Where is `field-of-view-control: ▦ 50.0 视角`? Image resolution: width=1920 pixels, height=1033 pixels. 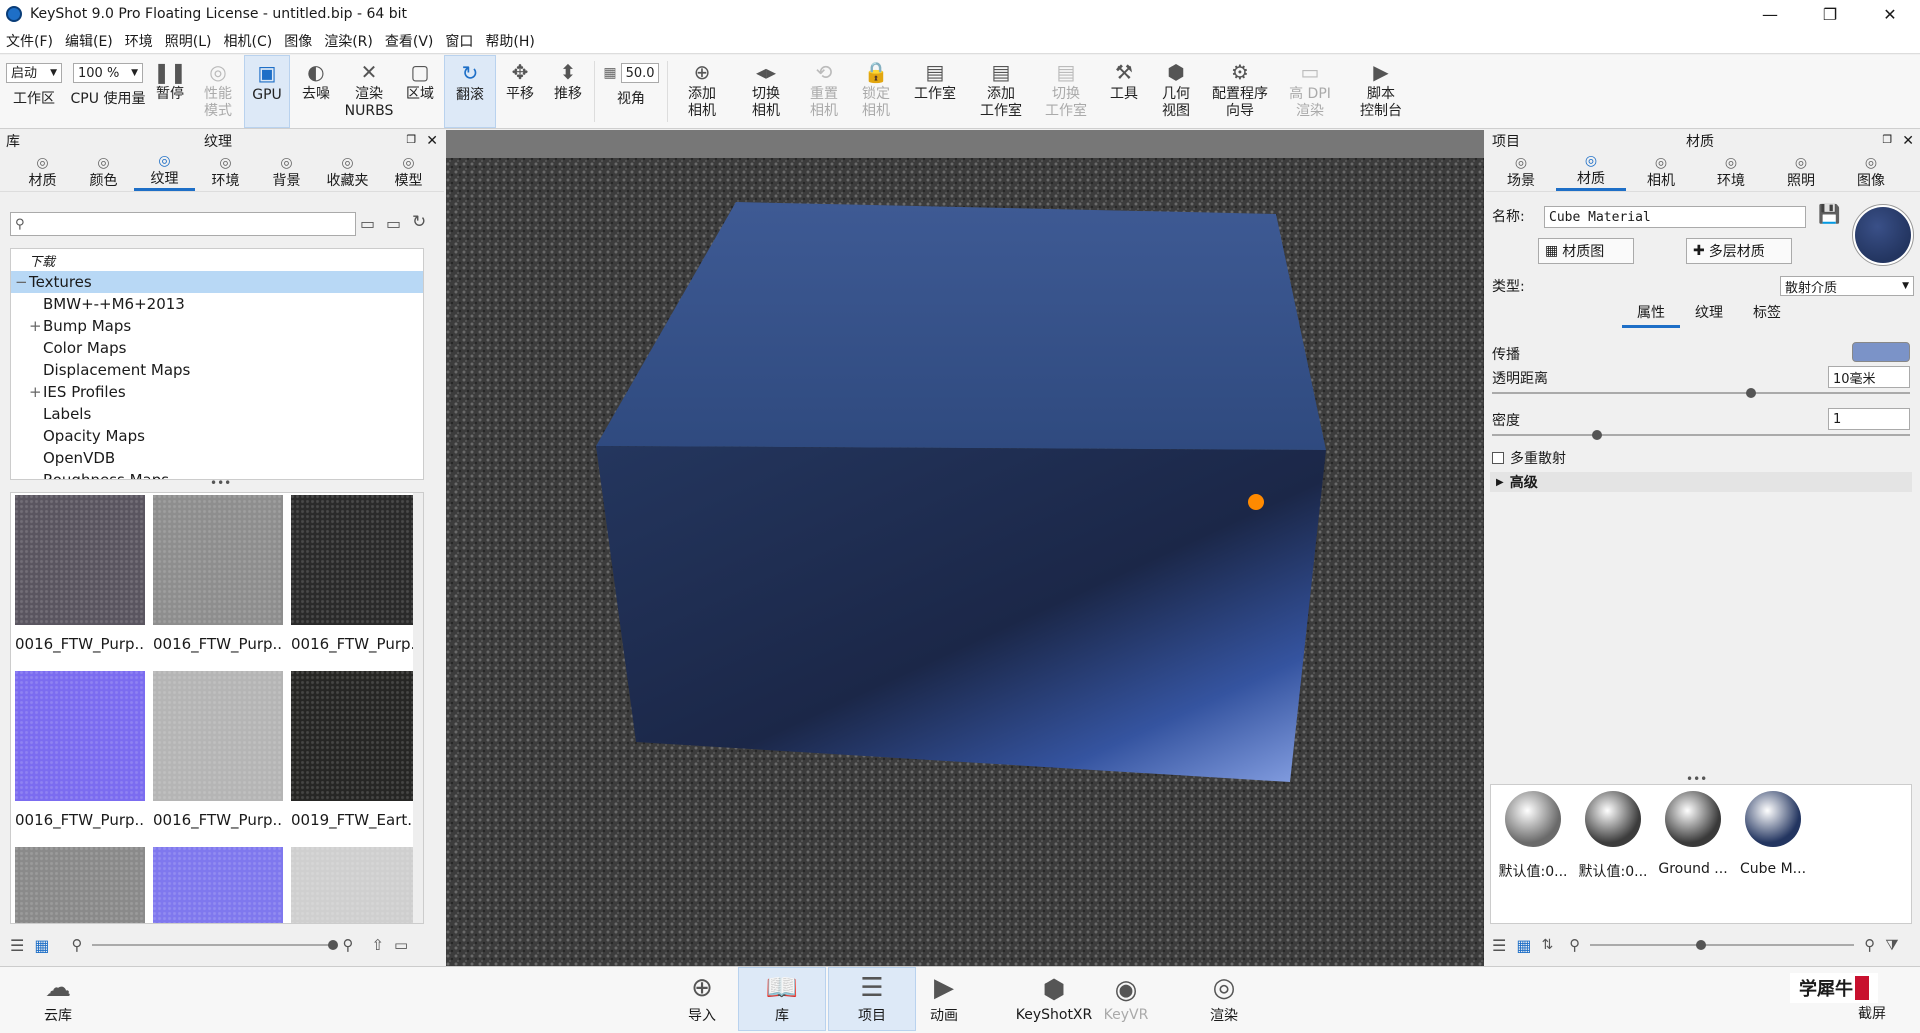 field-of-view-control: ▦ 50.0 视角 is located at coordinates (631, 91).